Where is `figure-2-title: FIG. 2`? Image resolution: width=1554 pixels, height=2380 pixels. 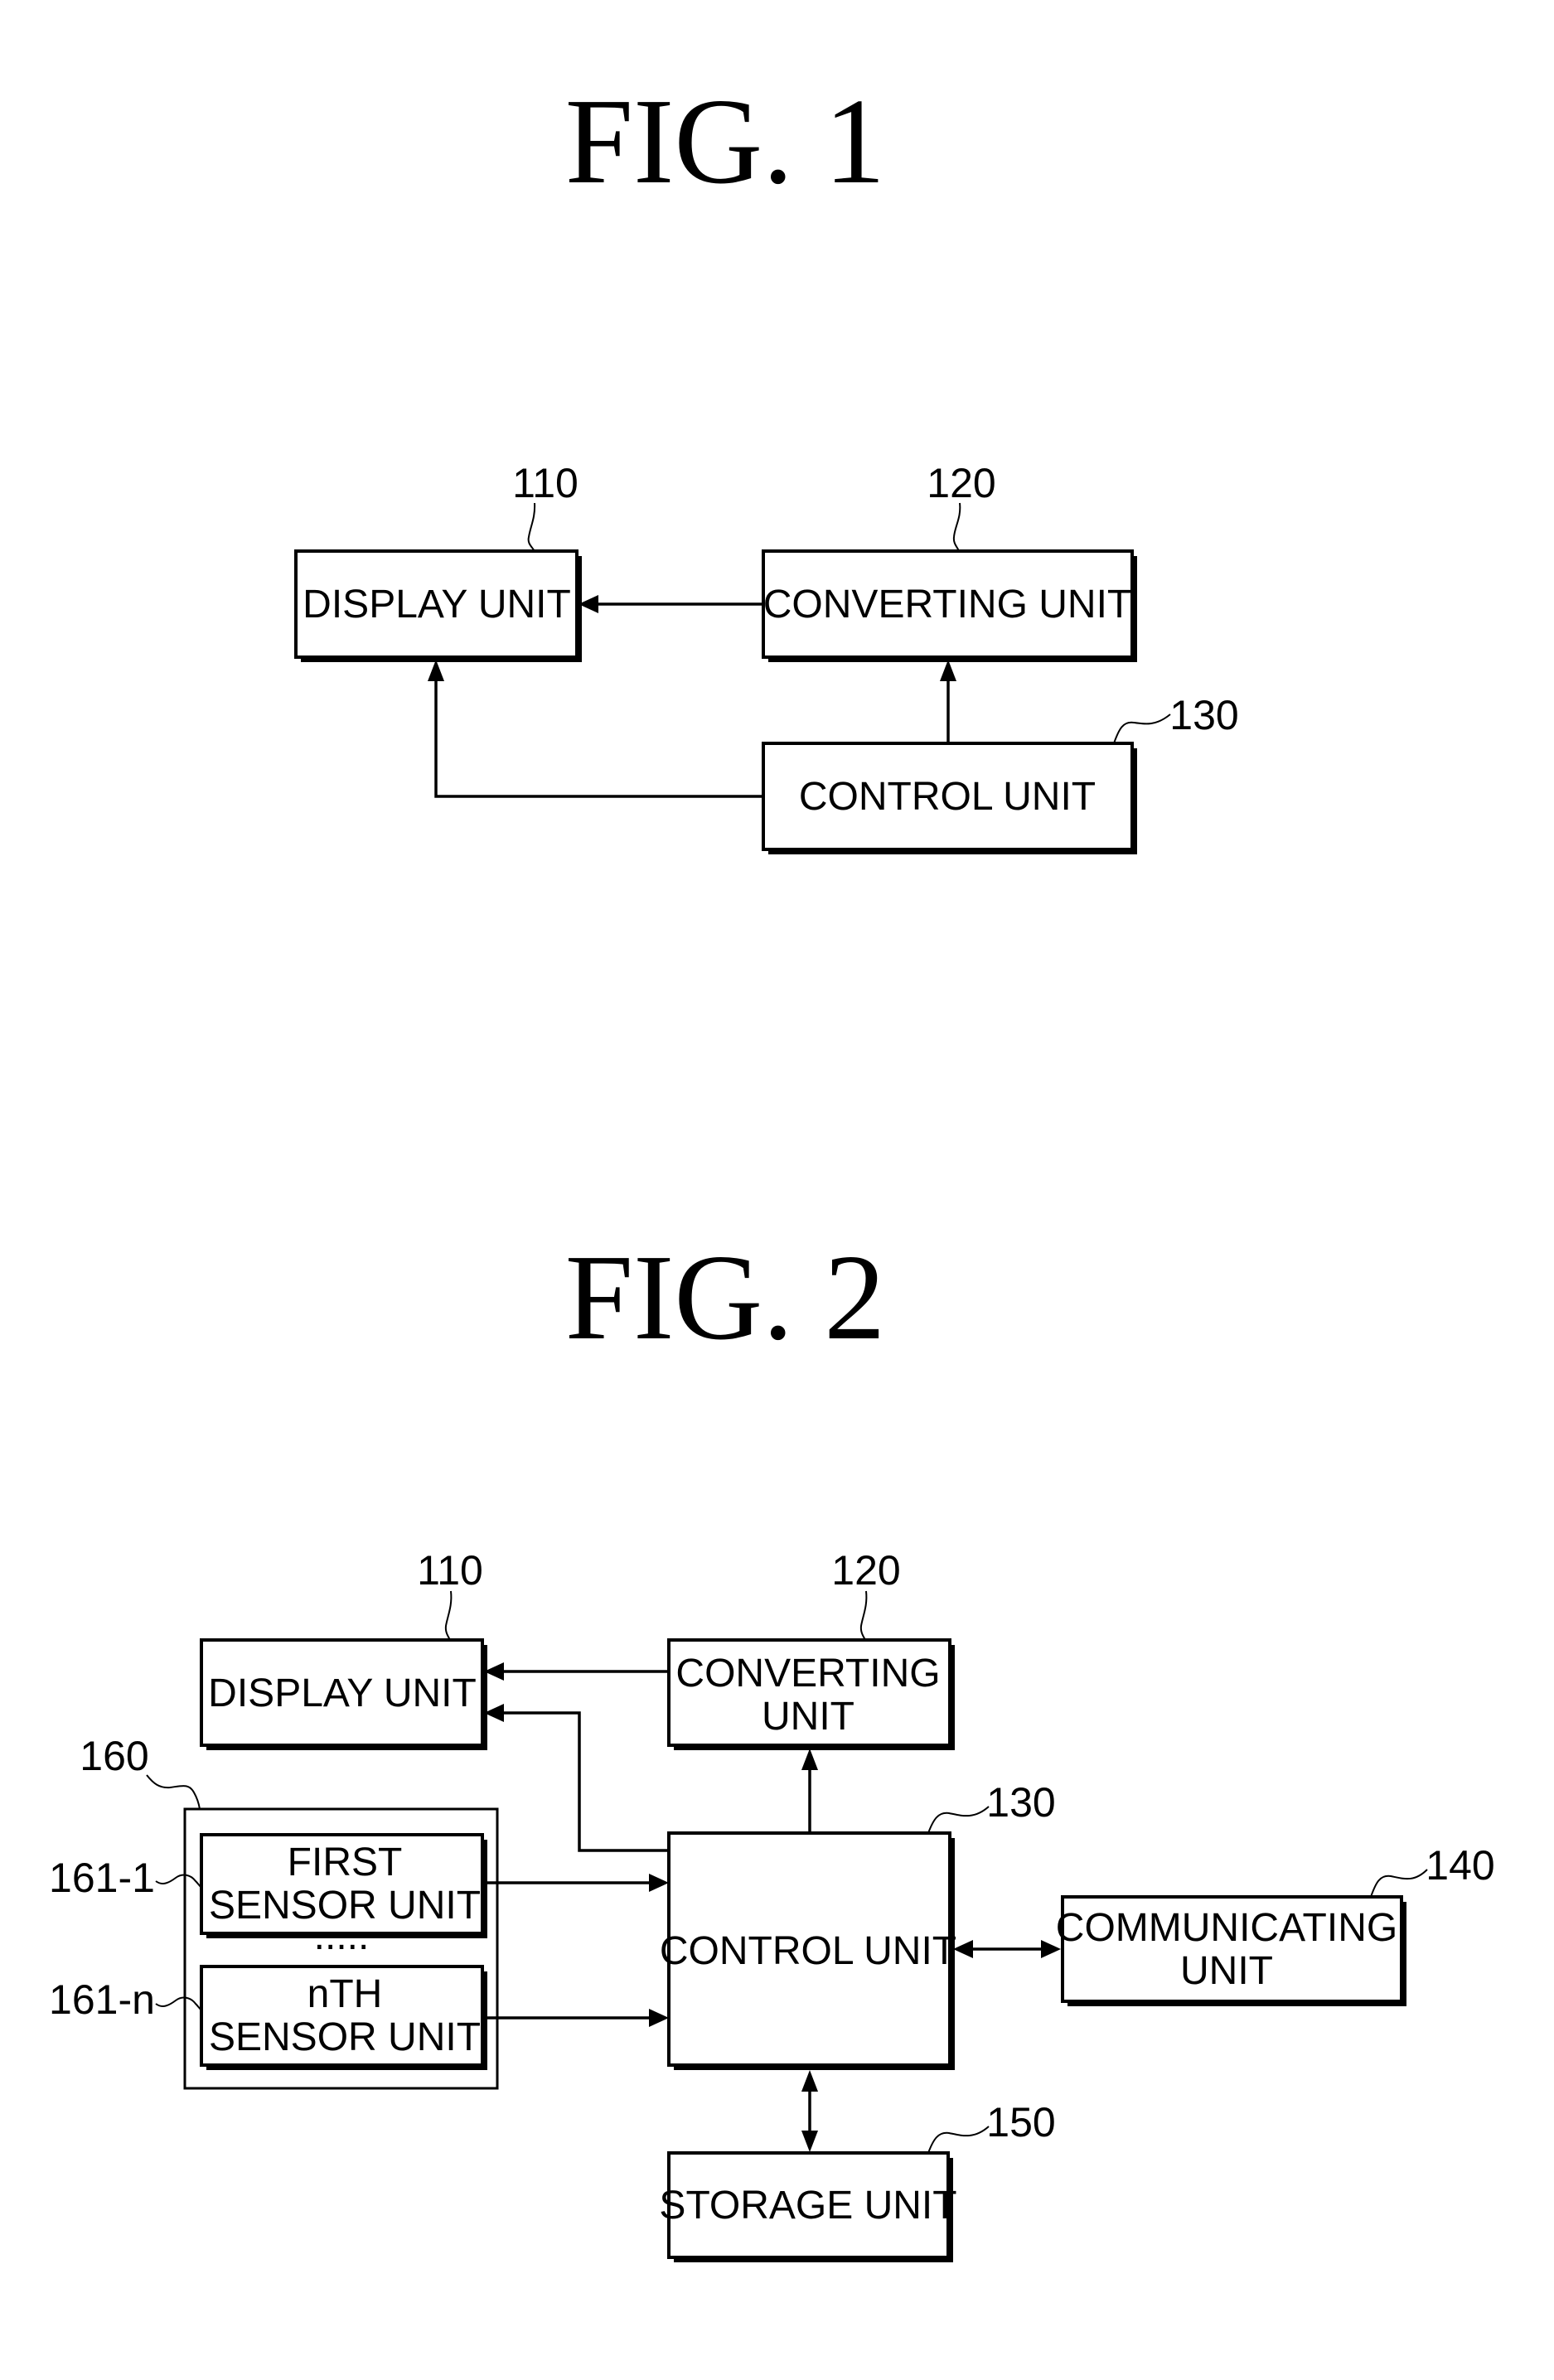
figure-2-title: FIG. 2 is located at coordinates (725, 1298).